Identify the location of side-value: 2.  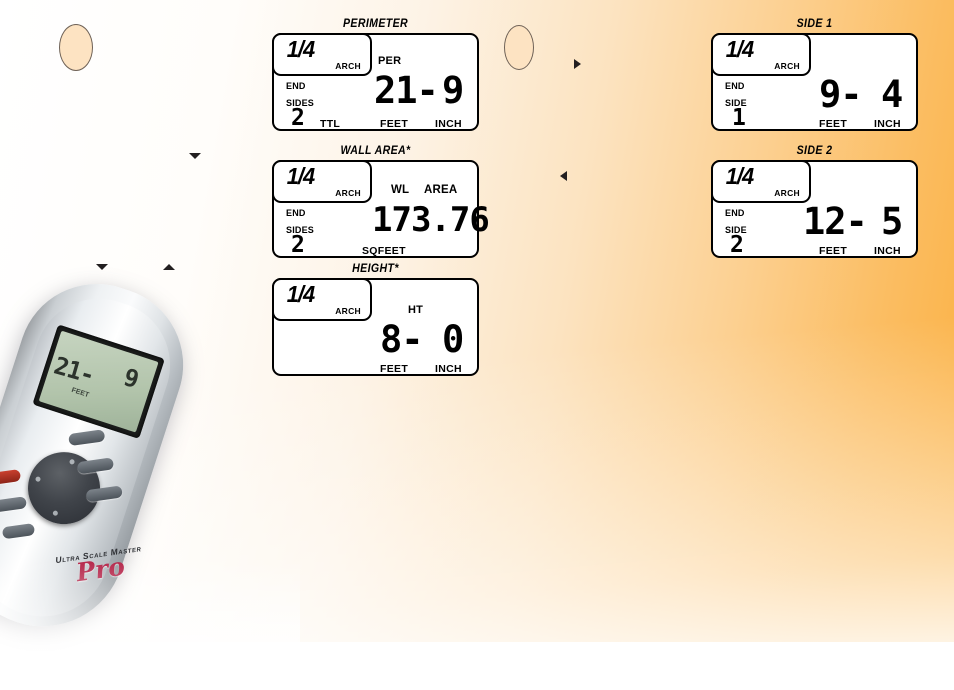
(737, 245).